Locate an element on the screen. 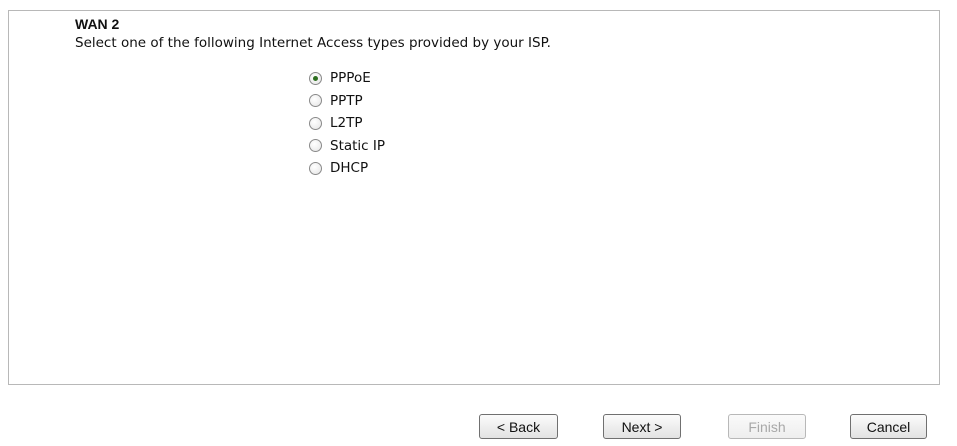 The height and width of the screenshot is (446, 957). access-type-option-pptp: PPTP is located at coordinates (347, 101).